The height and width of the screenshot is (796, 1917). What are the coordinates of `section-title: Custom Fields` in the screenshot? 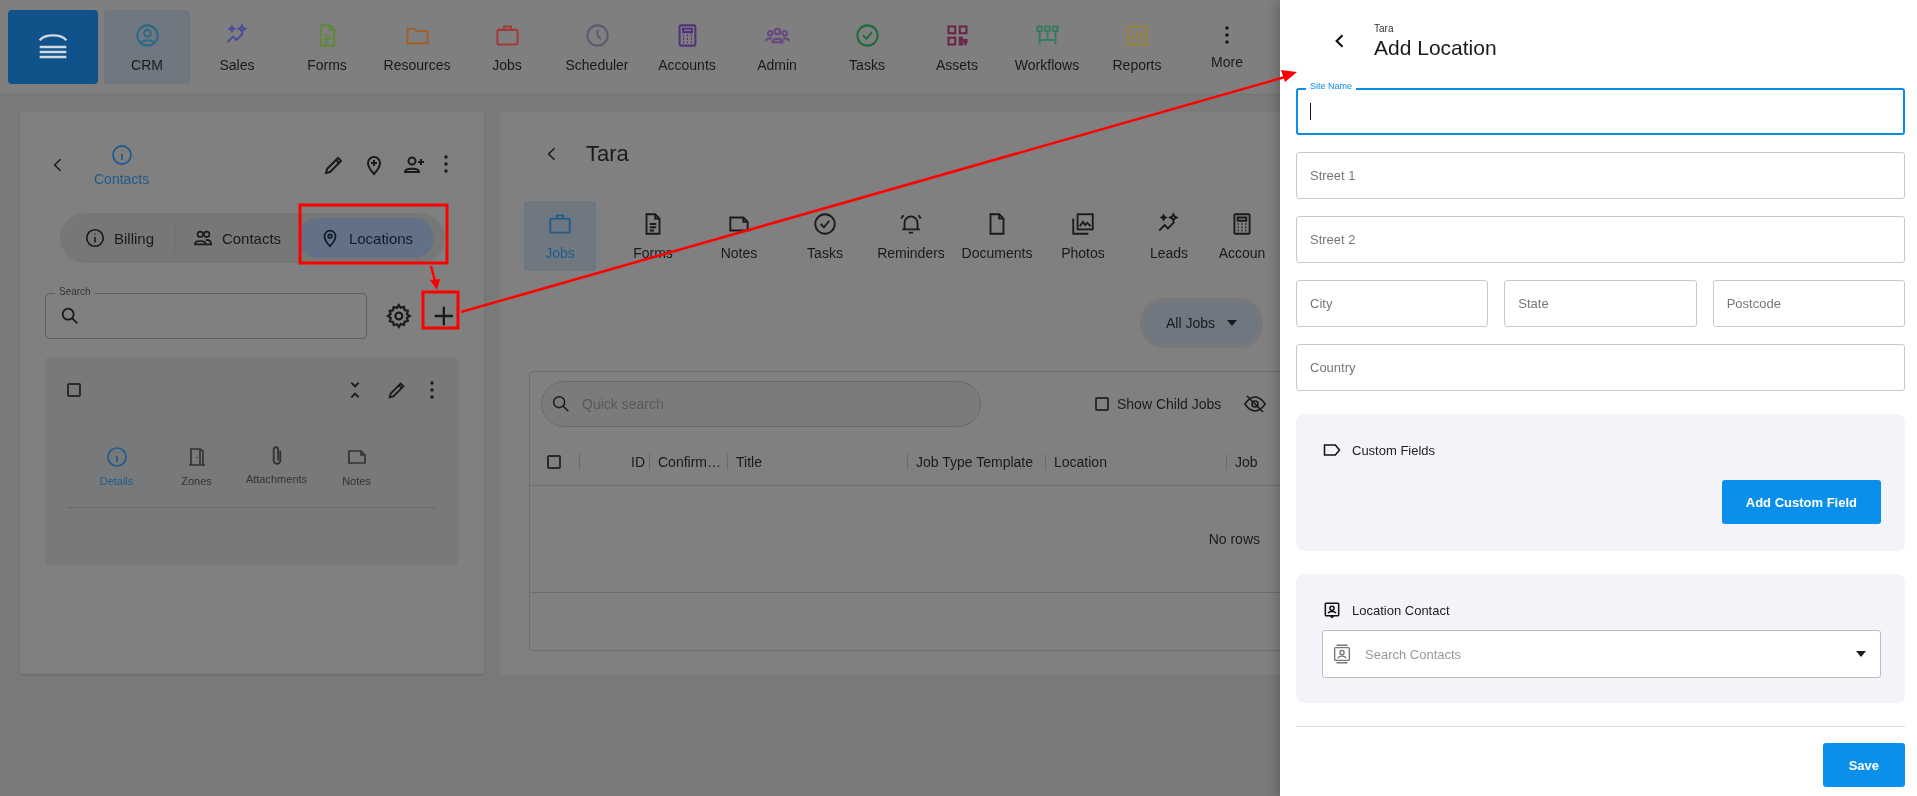 It's located at (1394, 450).